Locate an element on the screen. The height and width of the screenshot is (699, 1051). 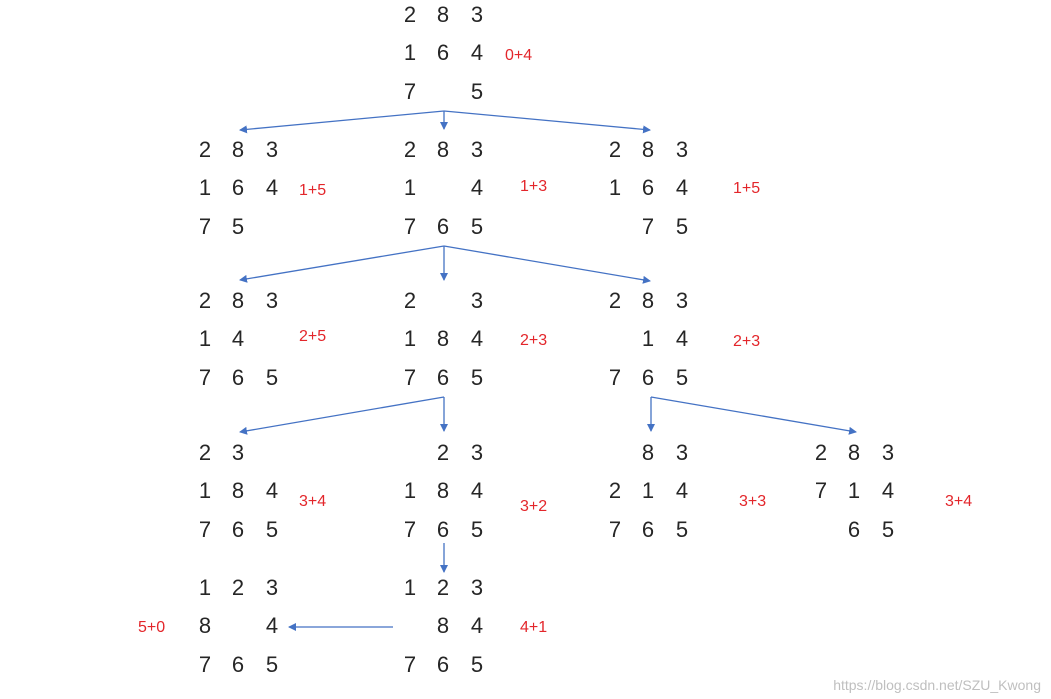
cost-label: 2+5 is located at coordinates (313, 336).